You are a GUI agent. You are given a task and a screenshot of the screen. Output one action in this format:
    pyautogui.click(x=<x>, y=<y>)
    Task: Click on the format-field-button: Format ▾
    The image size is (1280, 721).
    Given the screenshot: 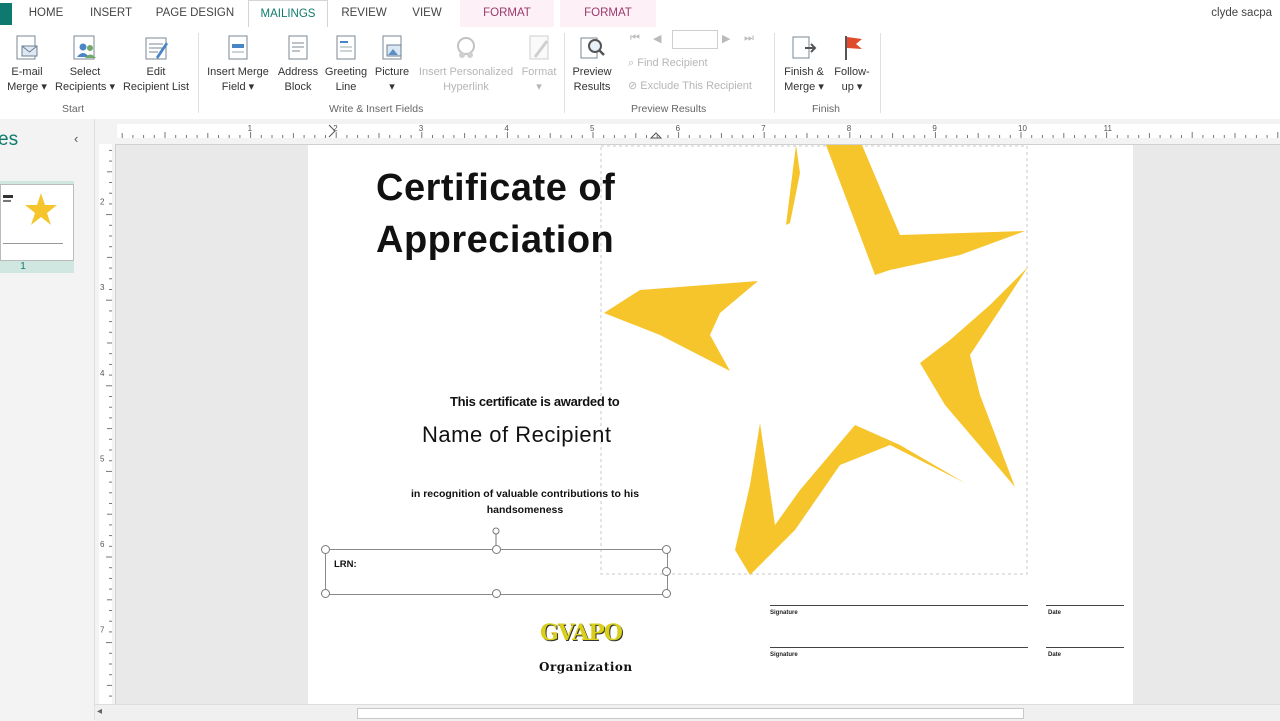 What is the action you would take?
    pyautogui.click(x=539, y=64)
    